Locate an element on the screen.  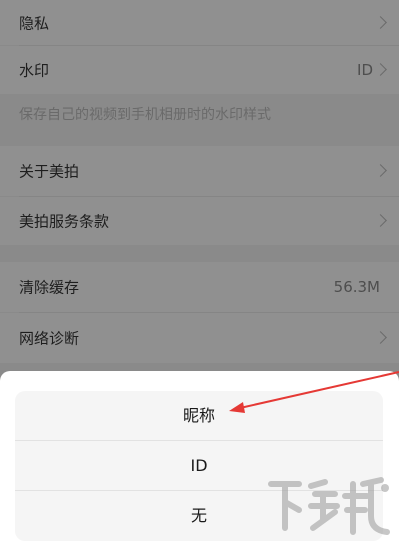
settings-row-clear-cache: 清除缓存 56.3M is located at coordinates (199, 287).